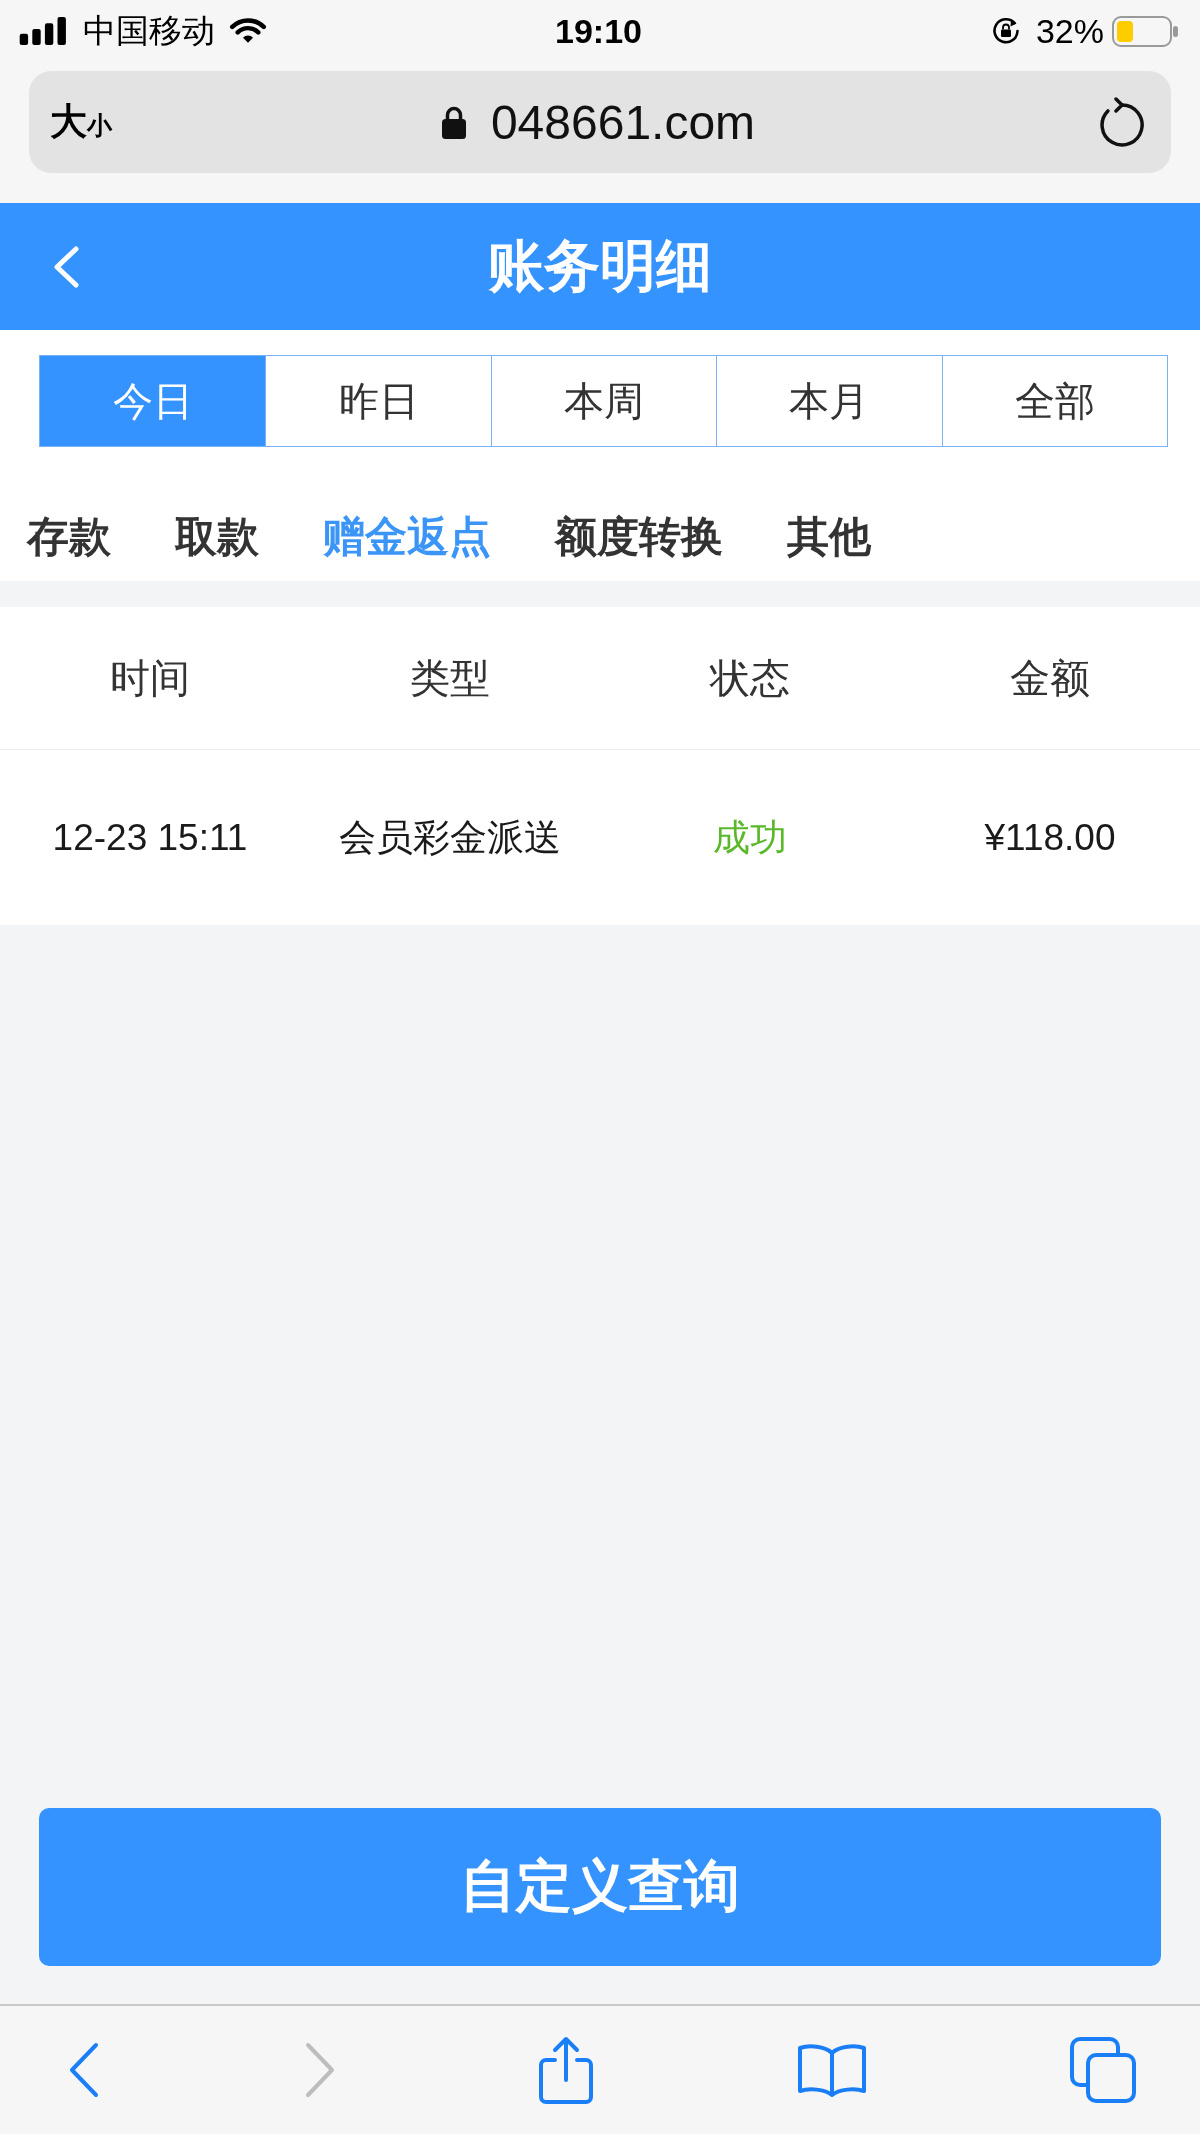  What do you see at coordinates (639, 537) in the screenshot?
I see `category-tab: 额度转换` at bounding box center [639, 537].